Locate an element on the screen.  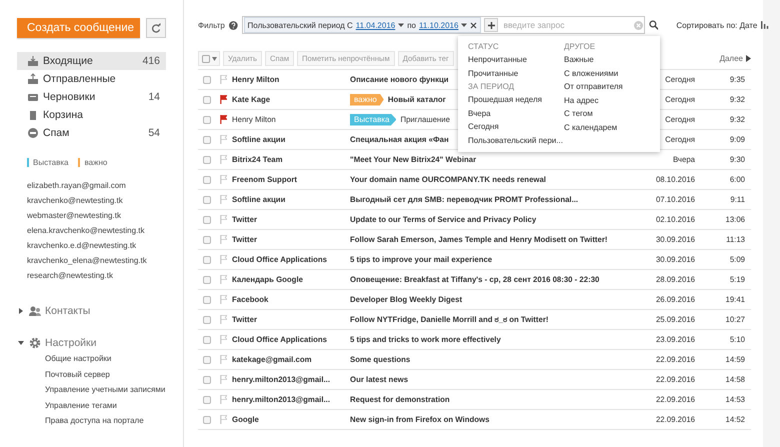
menu-item: Прошедшая неделя is located at coordinates (516, 99).